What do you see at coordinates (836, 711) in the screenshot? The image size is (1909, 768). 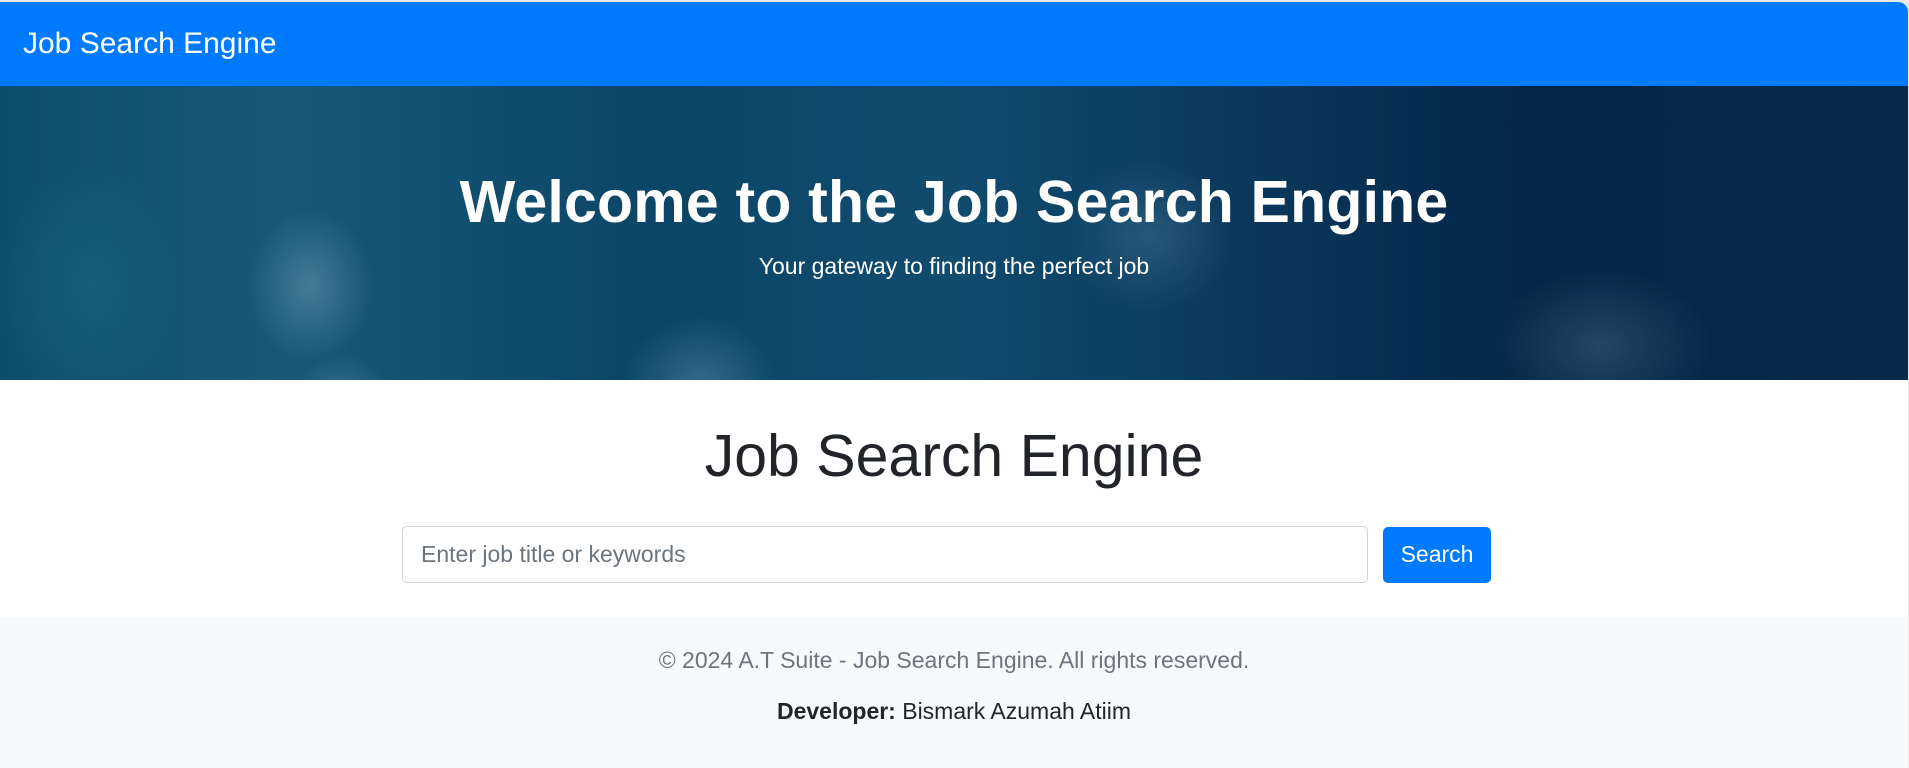 I see `developer-label: Developer:` at bounding box center [836, 711].